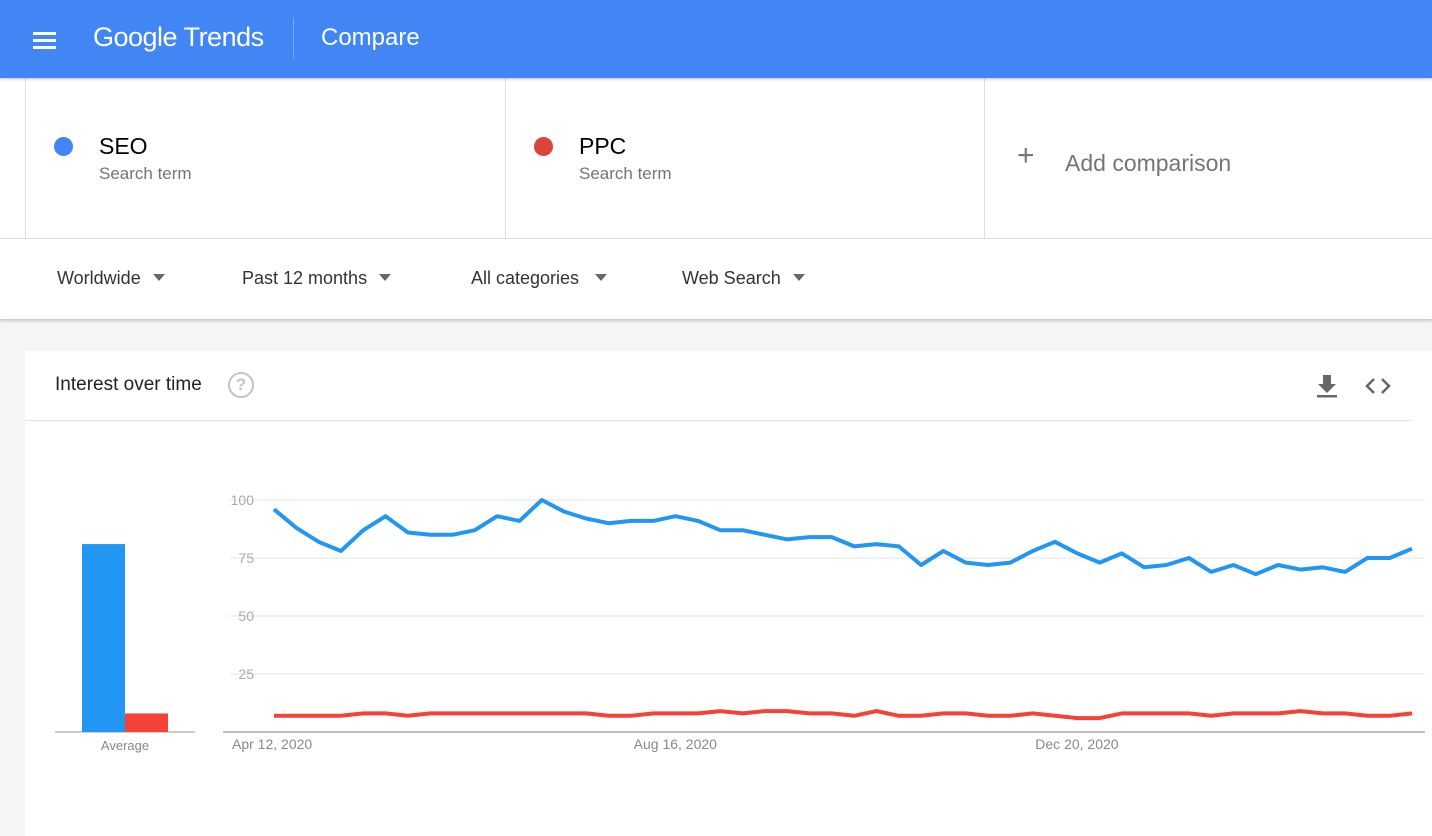 Image resolution: width=1432 pixels, height=836 pixels. I want to click on term-seo: SEO Search term, so click(265, 158).